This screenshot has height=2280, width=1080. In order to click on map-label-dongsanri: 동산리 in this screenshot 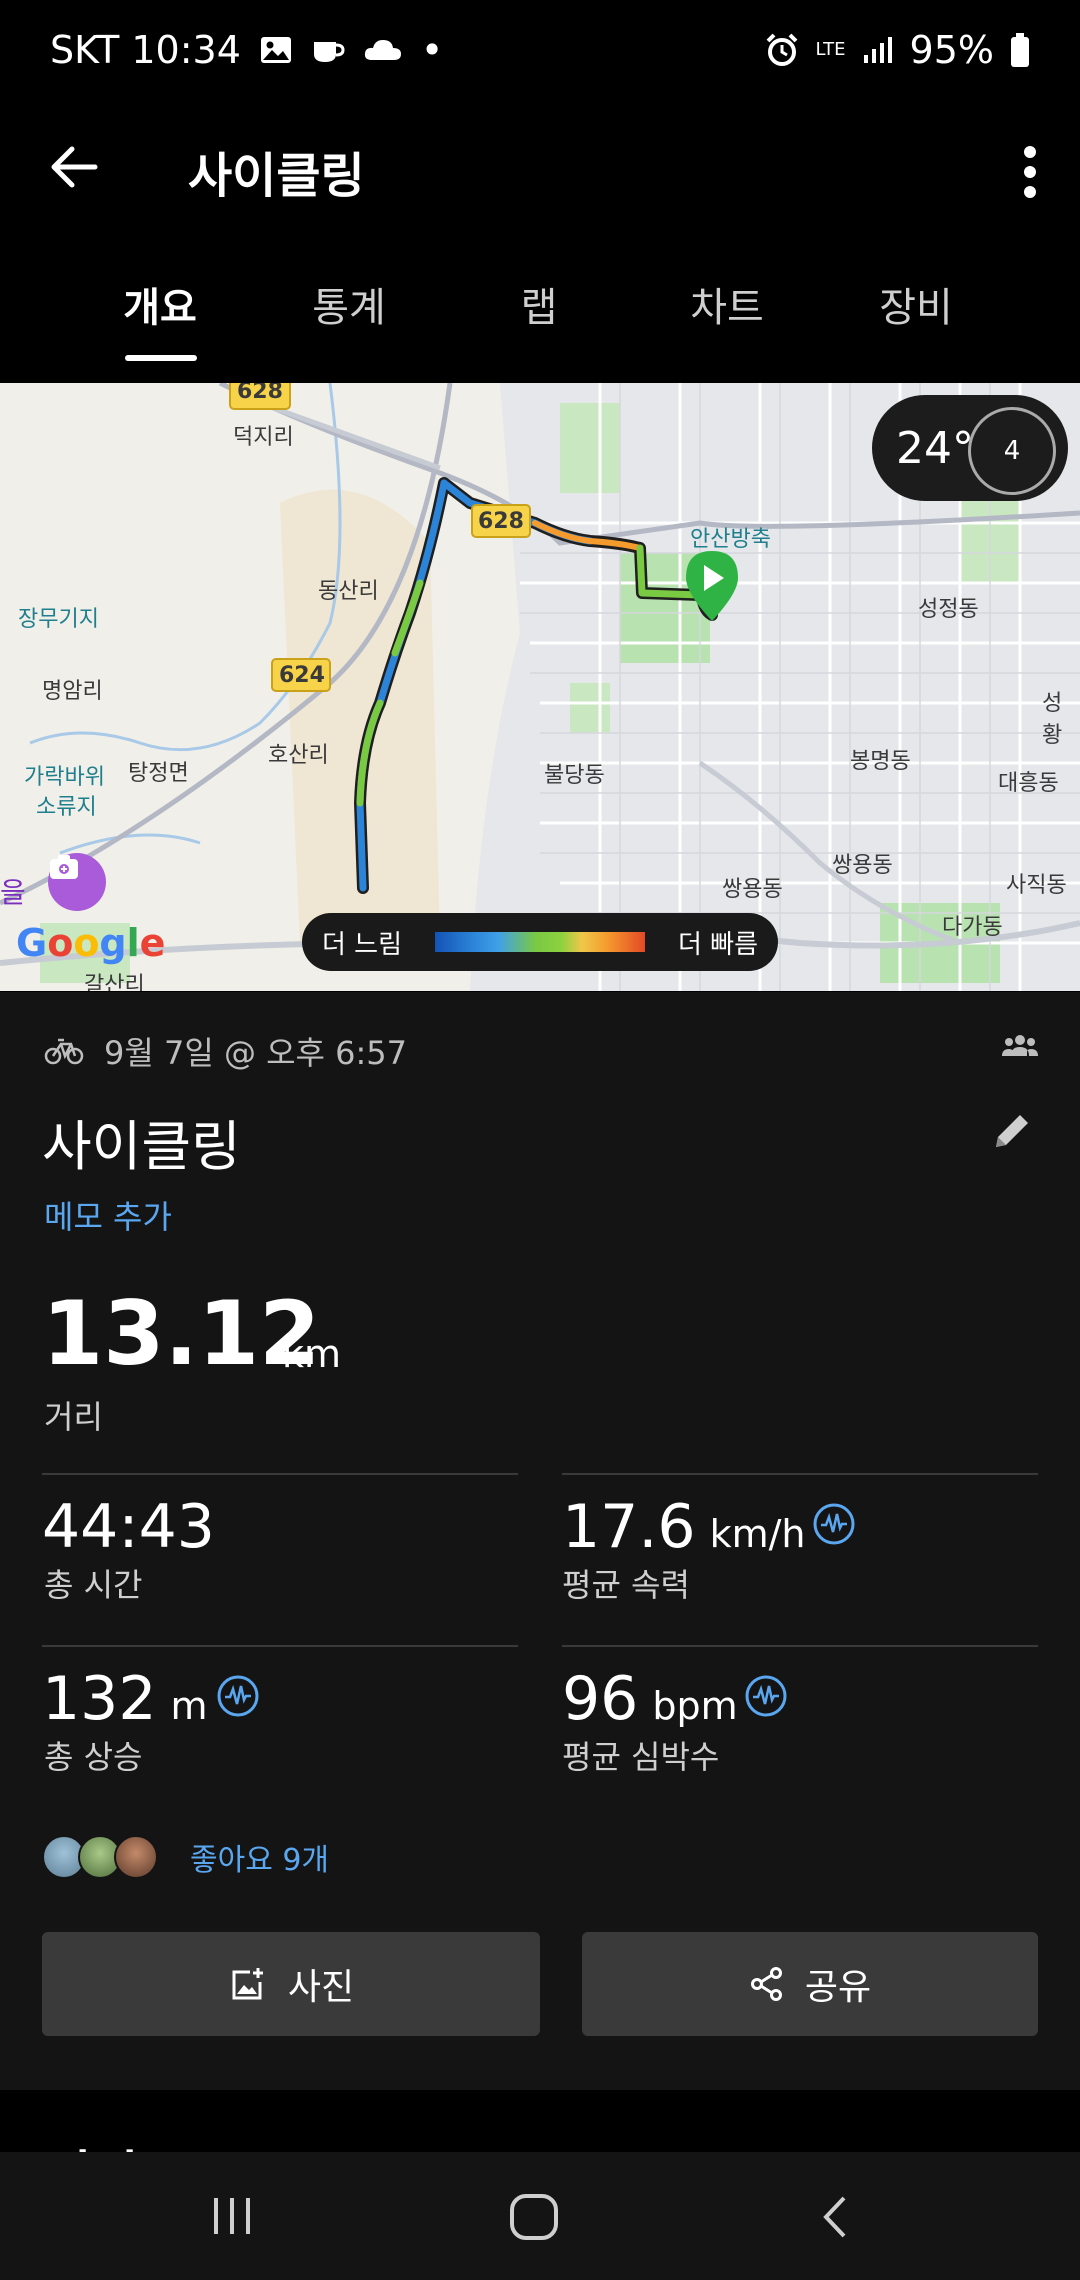, I will do `click(348, 591)`.